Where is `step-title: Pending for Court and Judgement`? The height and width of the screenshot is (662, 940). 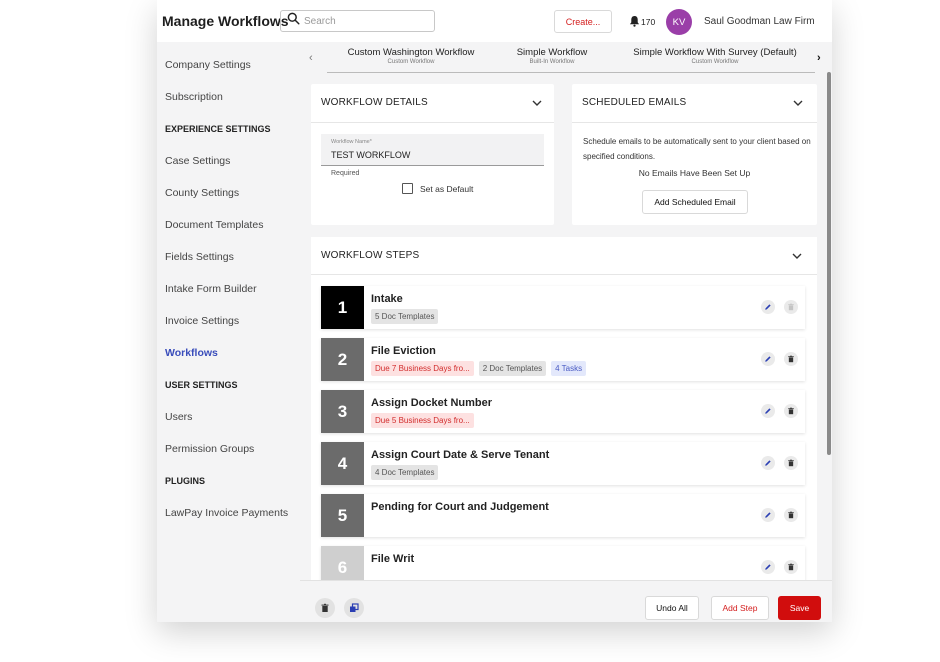 step-title: Pending for Court and Judgement is located at coordinates (460, 507).